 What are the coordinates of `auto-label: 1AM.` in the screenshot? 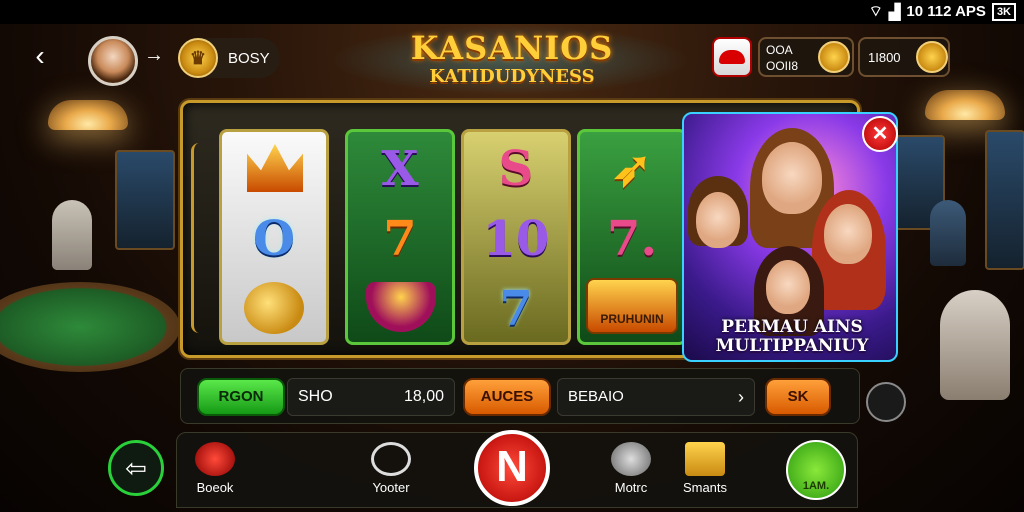 It's located at (816, 486).